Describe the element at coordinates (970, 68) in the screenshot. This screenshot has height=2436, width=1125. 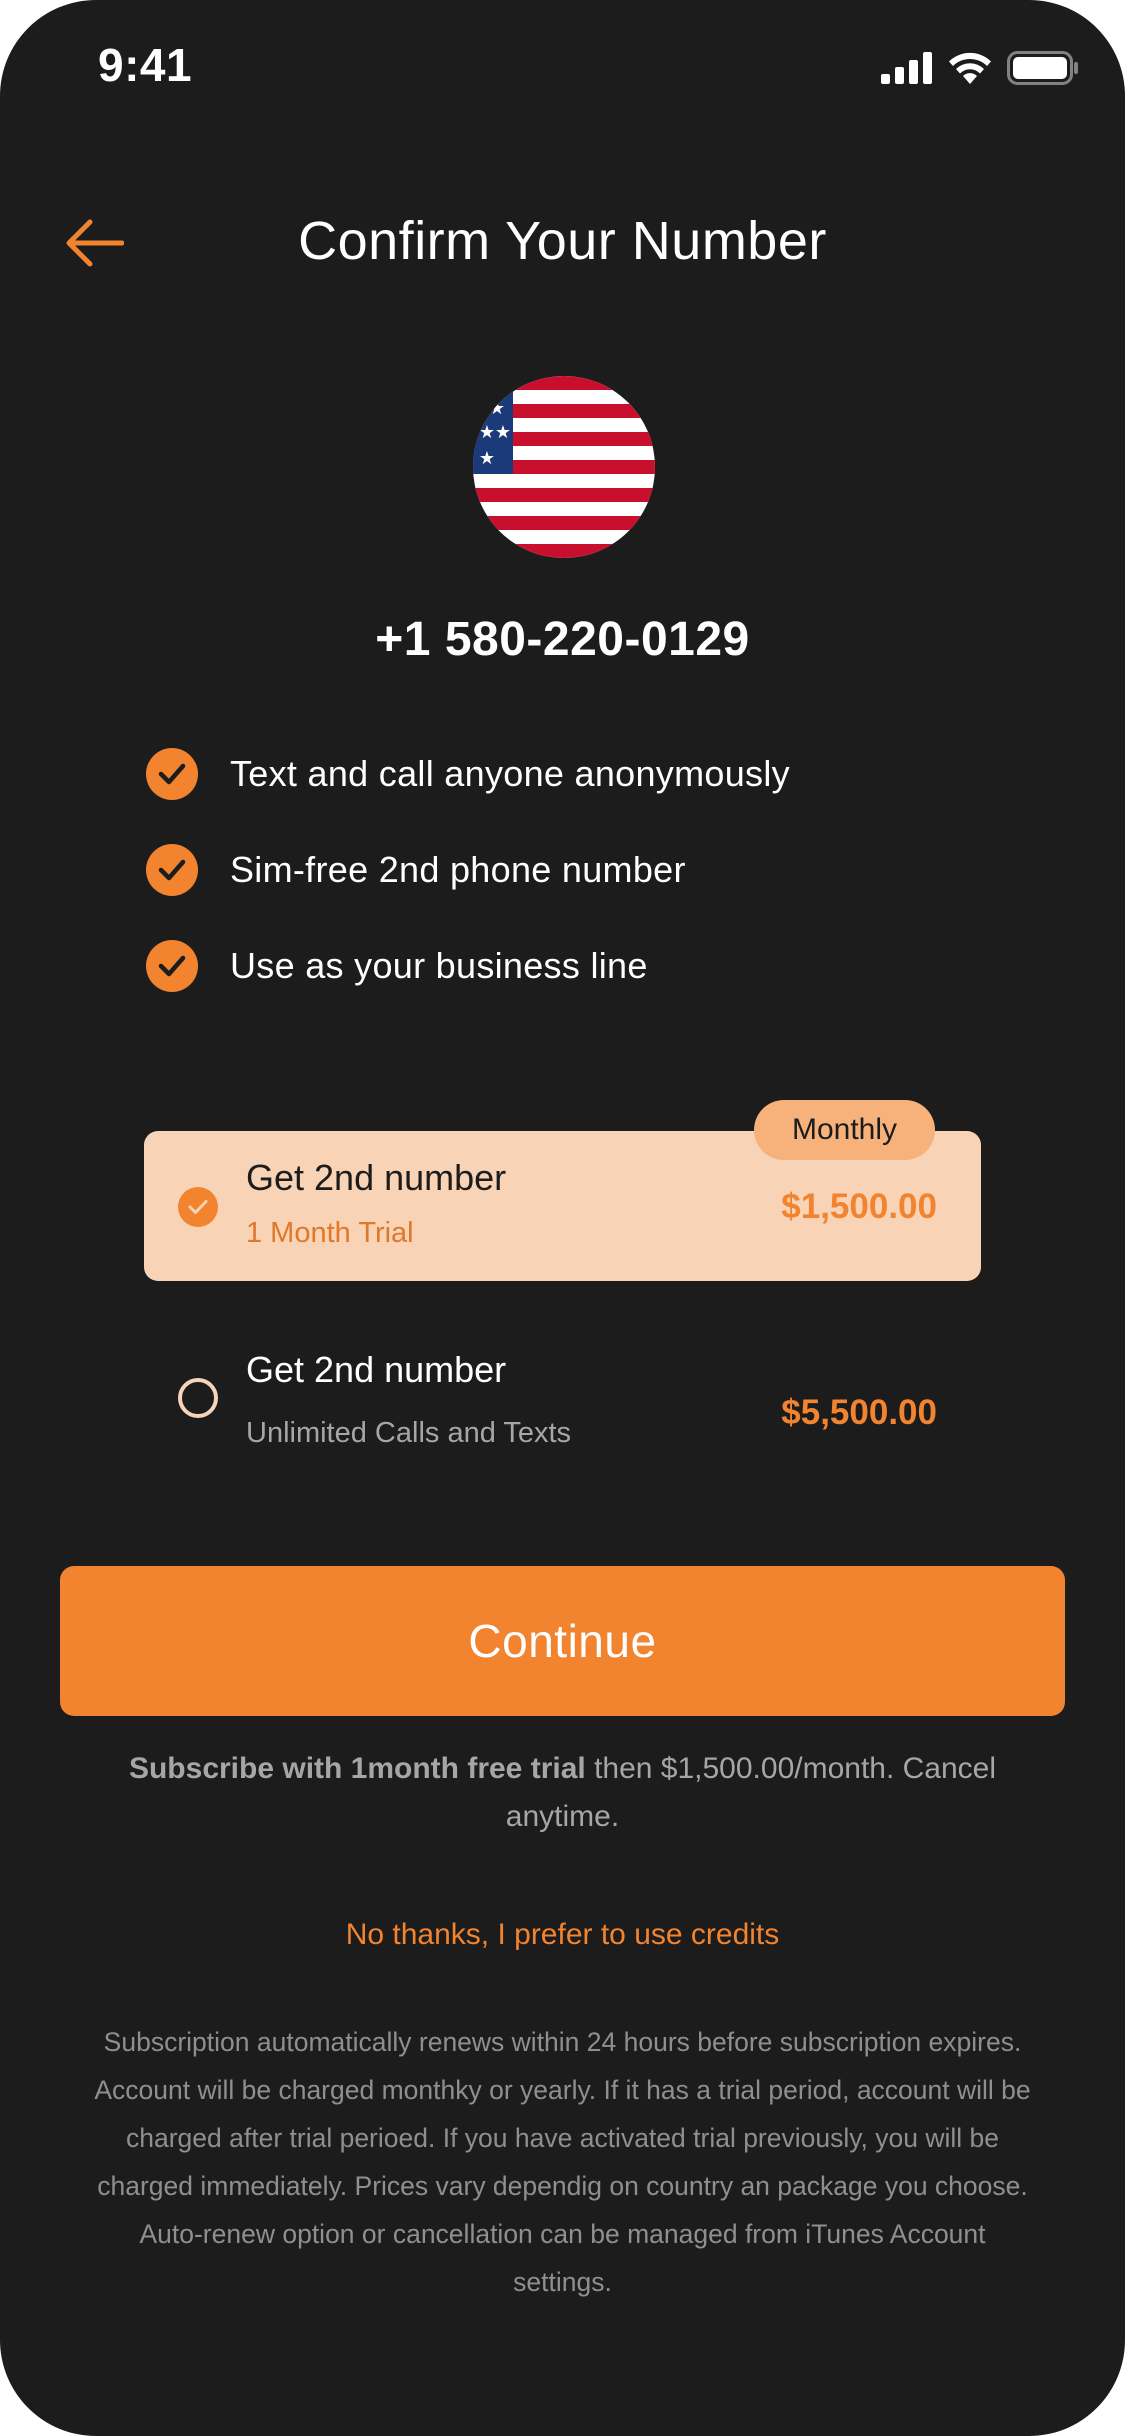
I see `wifi-icon` at that location.